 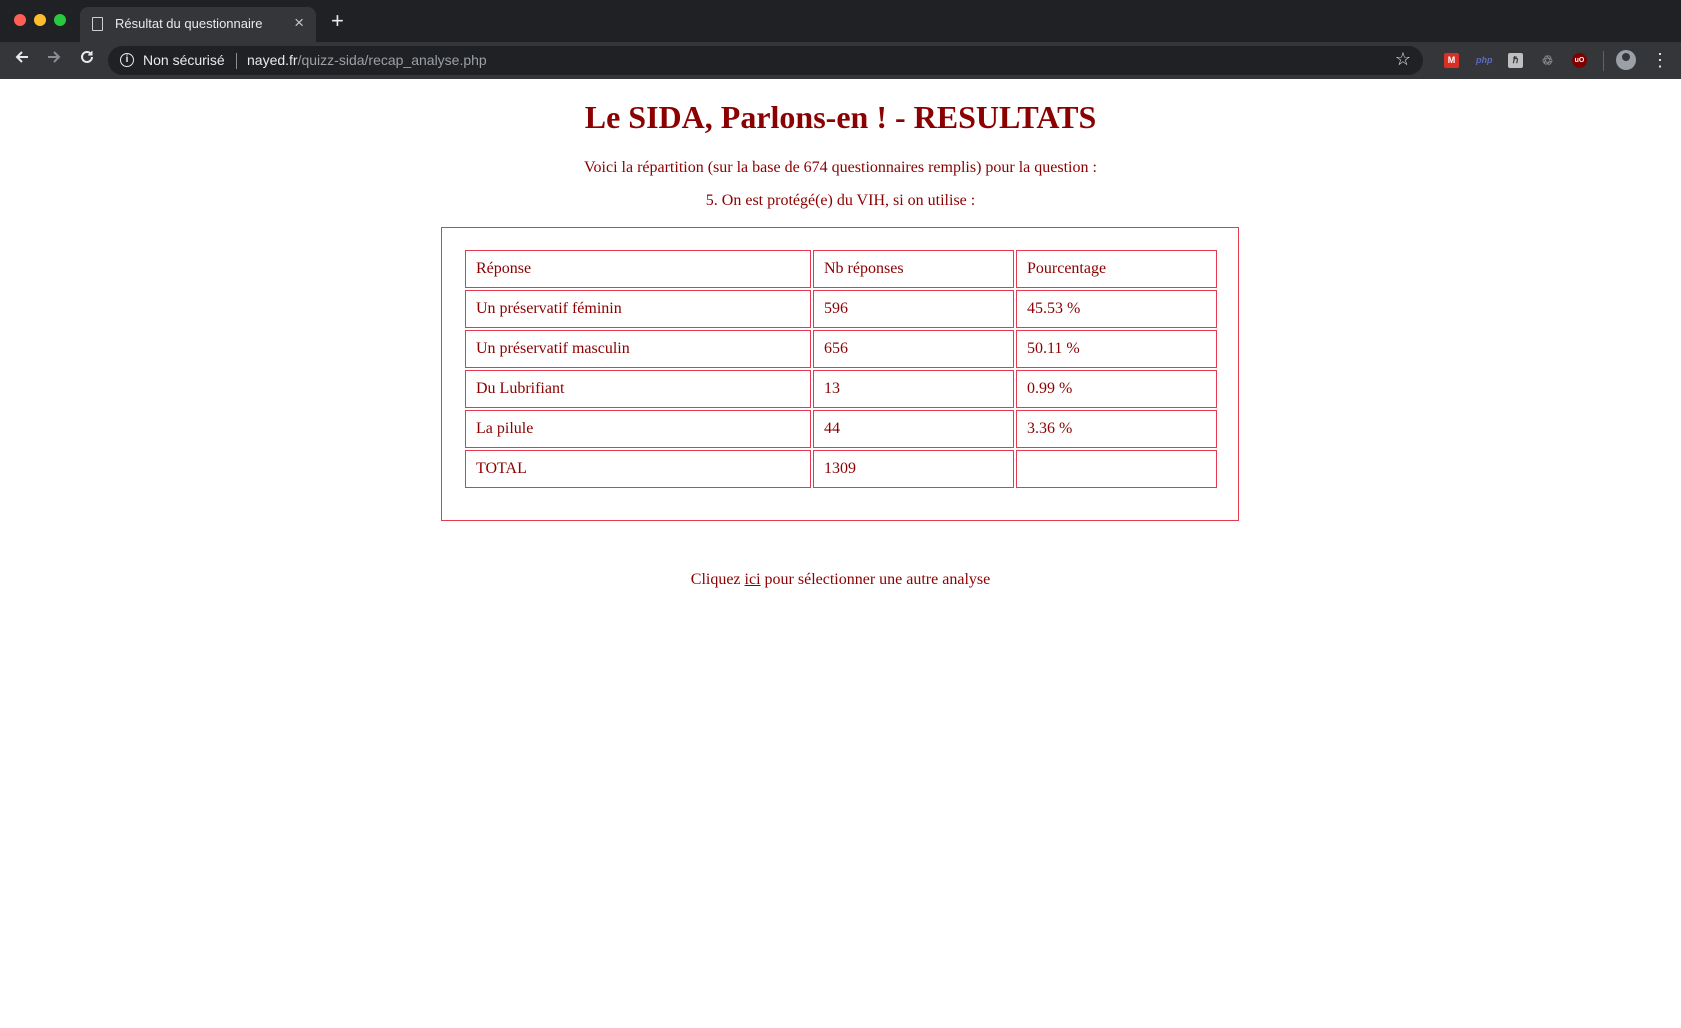 What do you see at coordinates (1451, 60) in the screenshot?
I see `gmail-icon: M` at bounding box center [1451, 60].